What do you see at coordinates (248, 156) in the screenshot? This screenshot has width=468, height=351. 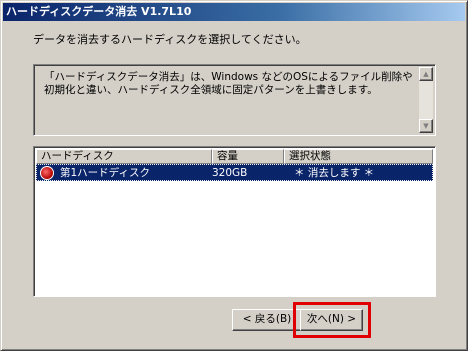 I see `column-header-size: 容量` at bounding box center [248, 156].